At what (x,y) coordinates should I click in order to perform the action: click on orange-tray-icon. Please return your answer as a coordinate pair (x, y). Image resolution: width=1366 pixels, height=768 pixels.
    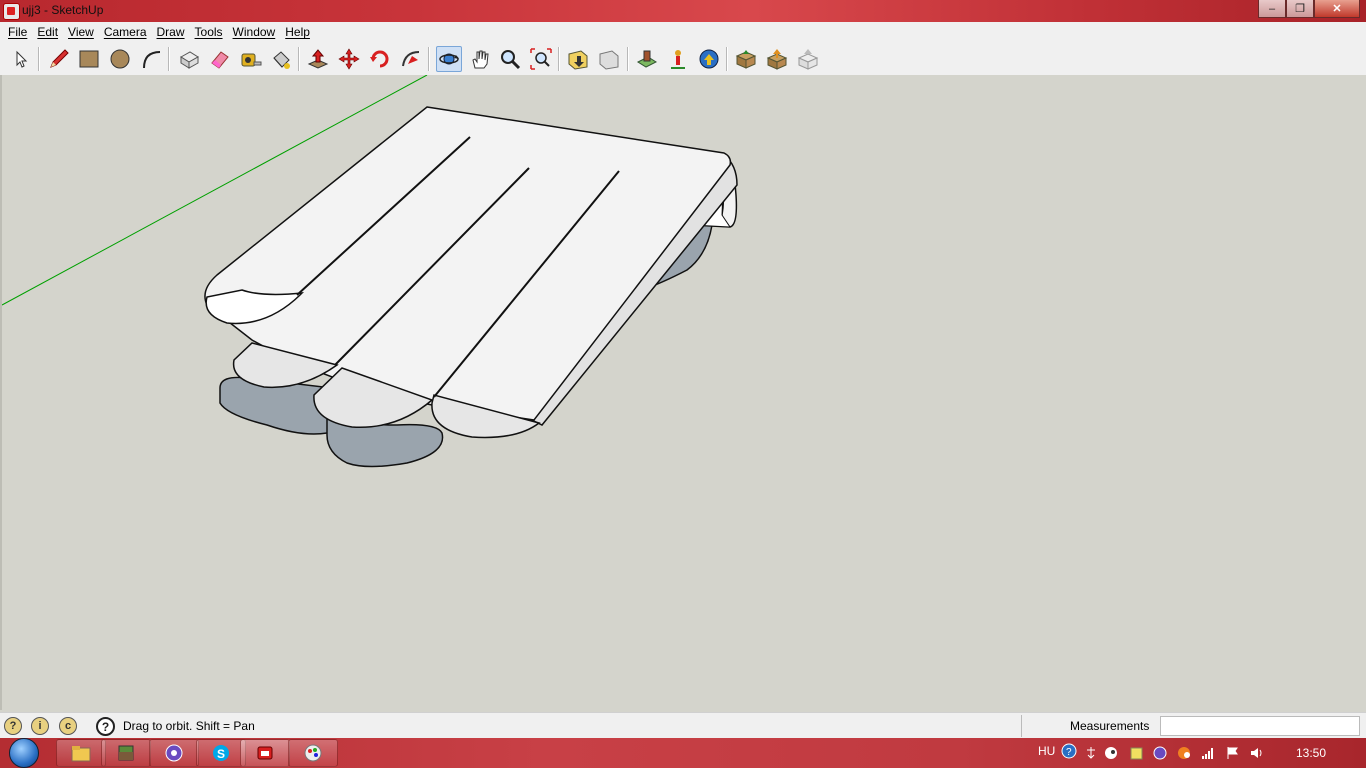
    Looking at the image, I should click on (1184, 753).